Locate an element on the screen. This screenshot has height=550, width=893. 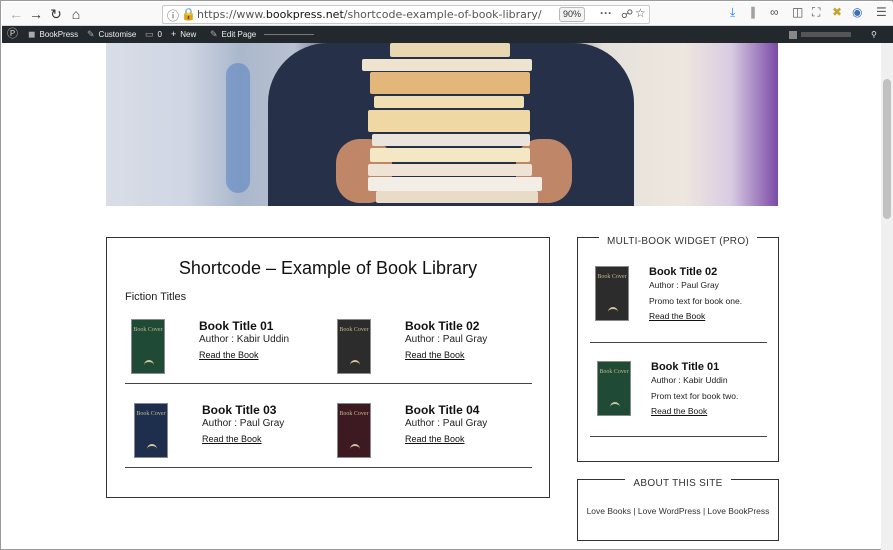
user-account-item is located at coordinates (820, 34).